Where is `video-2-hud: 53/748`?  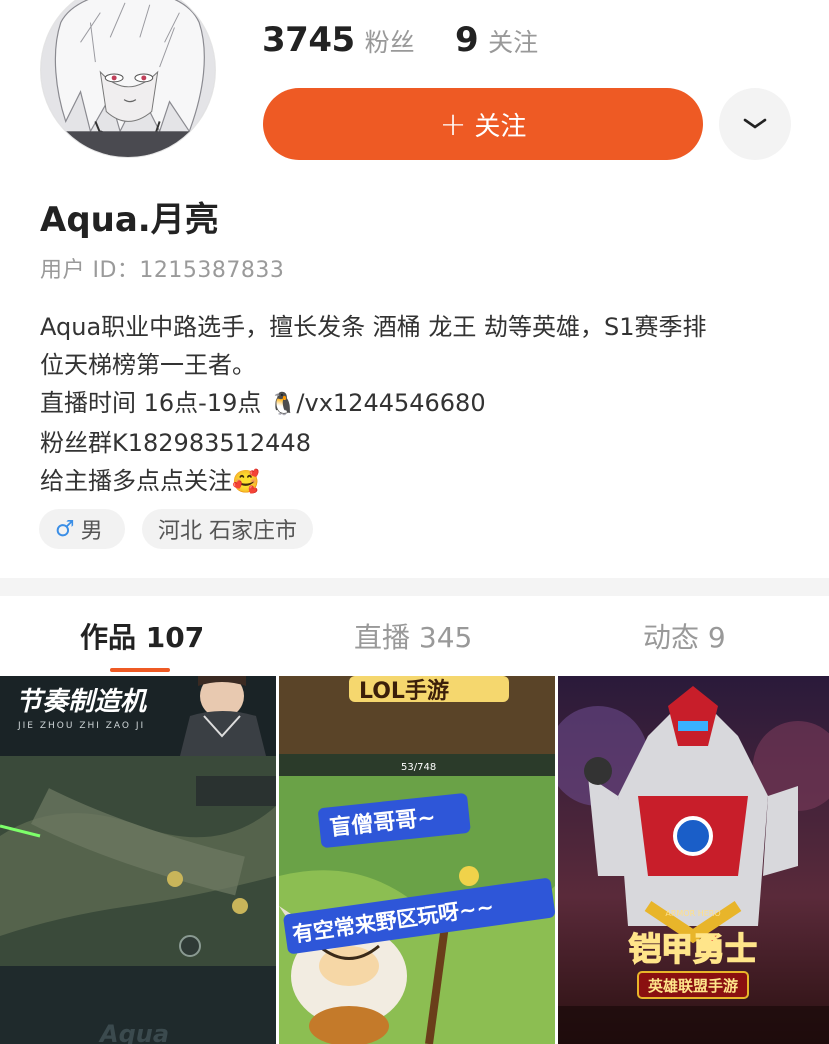 video-2-hud: 53/748 is located at coordinates (418, 767).